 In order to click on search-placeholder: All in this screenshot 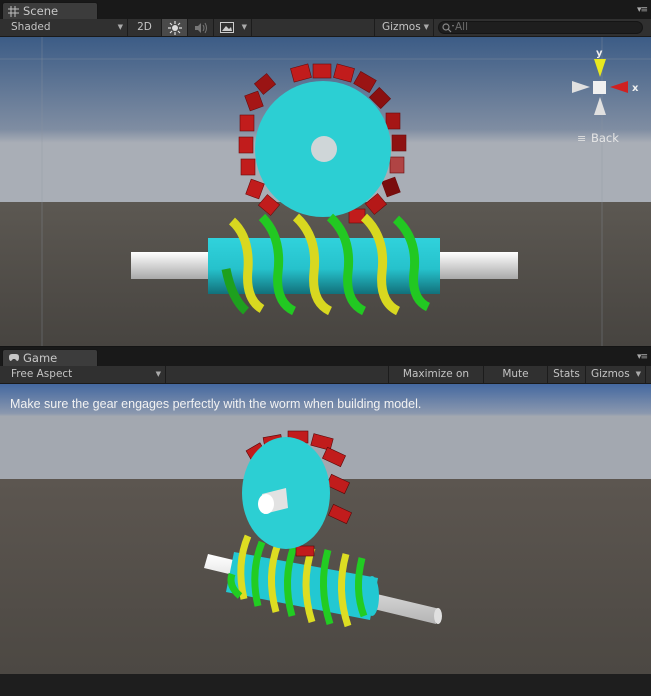, I will do `click(462, 27)`.